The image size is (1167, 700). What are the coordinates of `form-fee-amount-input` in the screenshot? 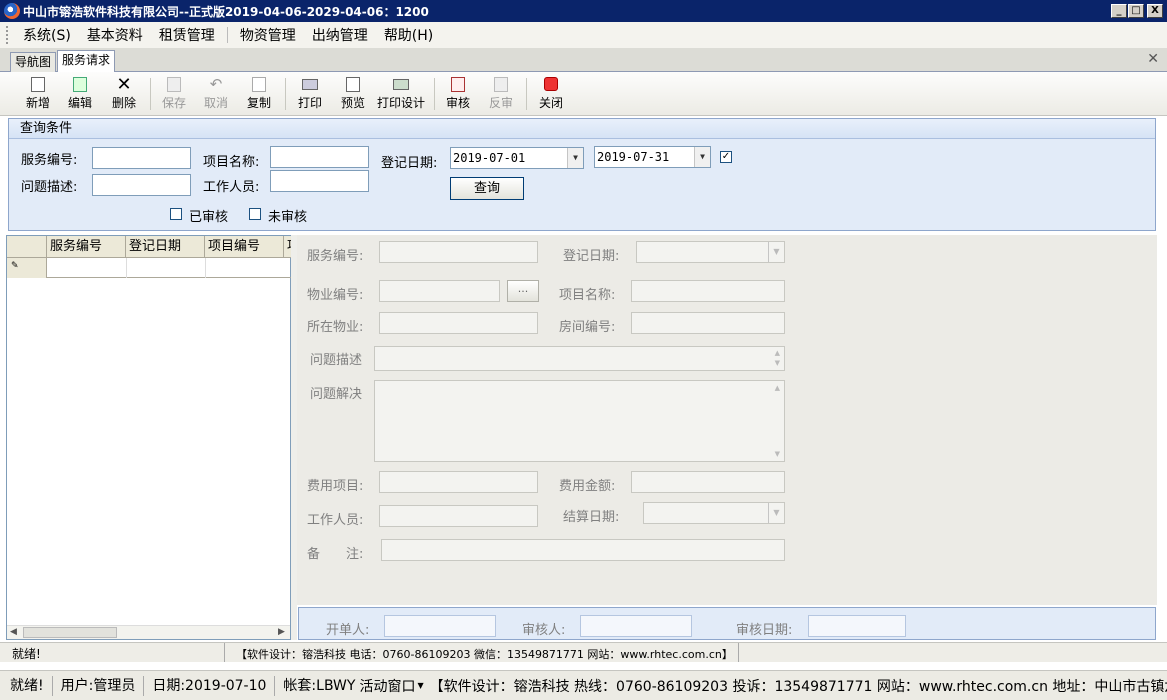 It's located at (708, 482).